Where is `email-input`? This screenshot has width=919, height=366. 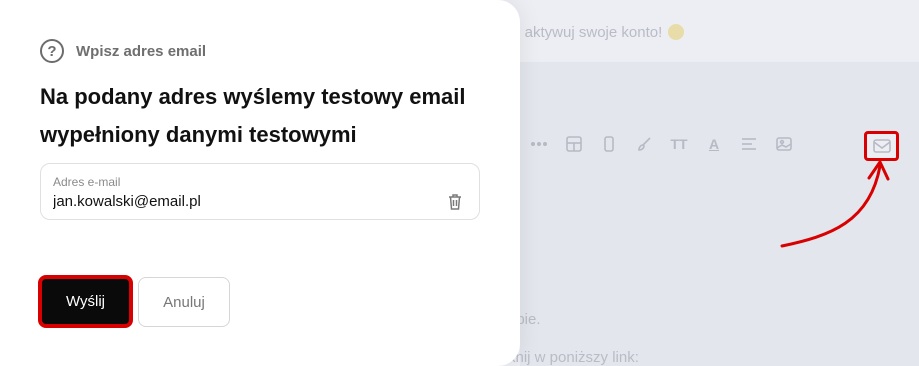
email-input is located at coordinates (243, 201).